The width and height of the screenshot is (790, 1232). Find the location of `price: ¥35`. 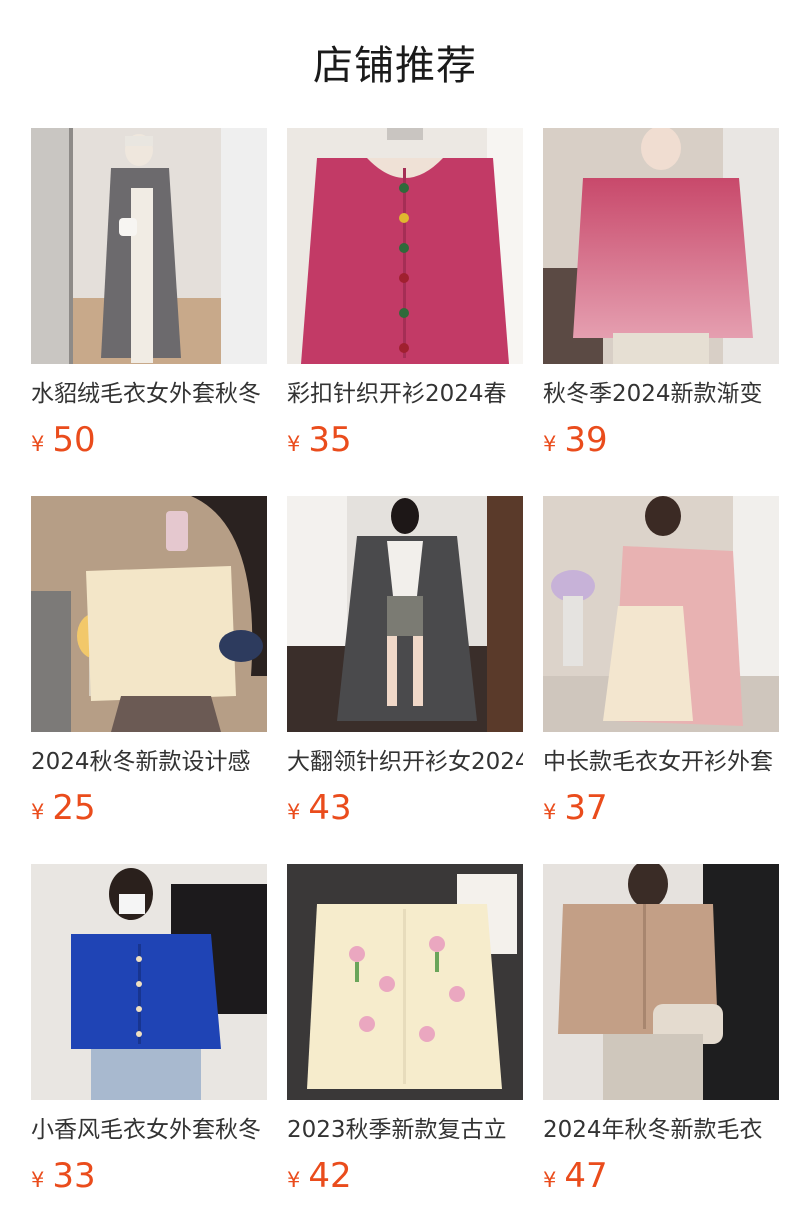

price: ¥35 is located at coordinates (405, 440).